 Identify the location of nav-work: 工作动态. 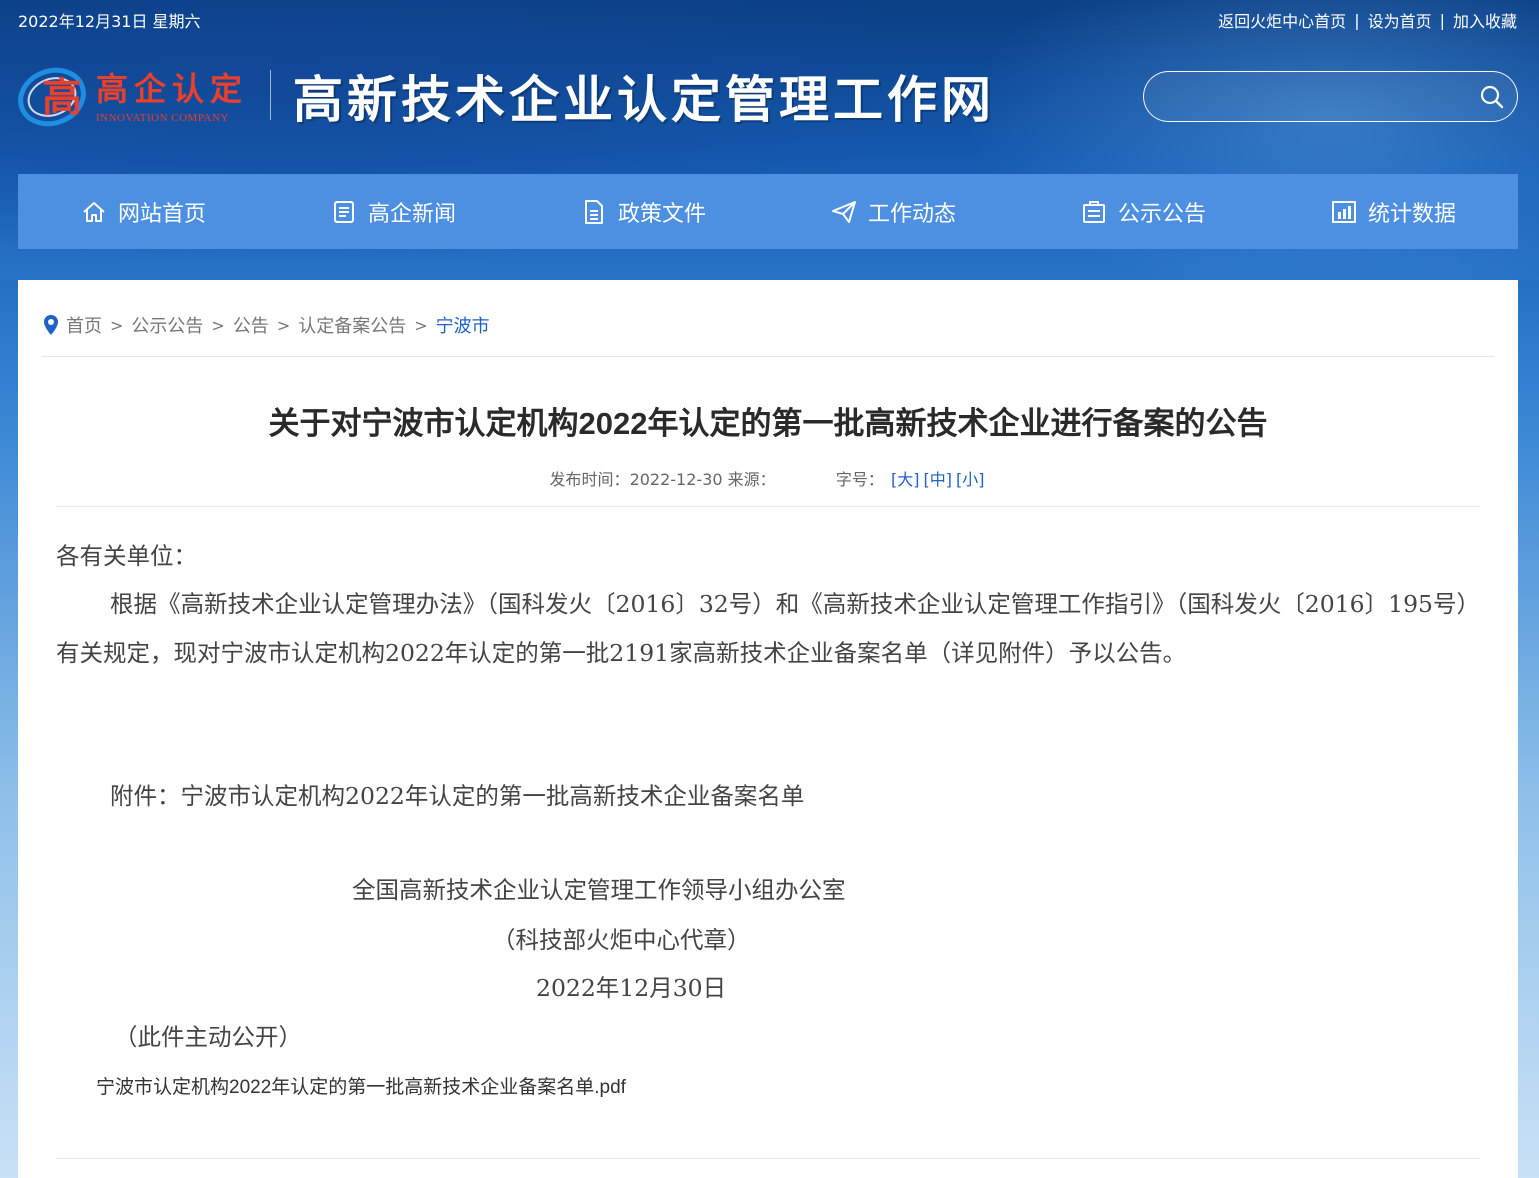
(893, 211).